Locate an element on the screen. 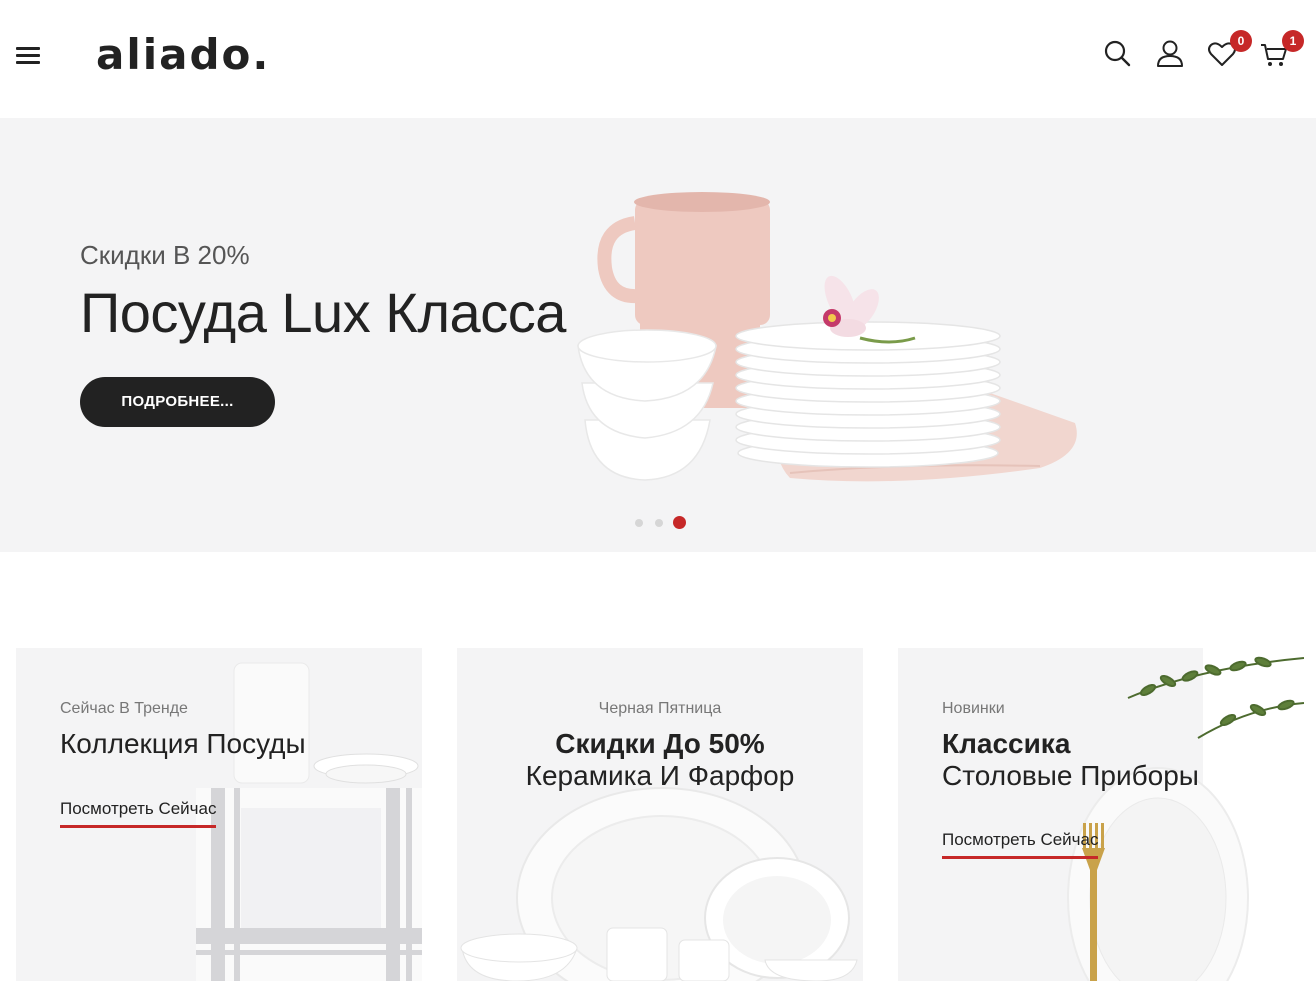  slider-pagination is located at coordinates (662, 523).